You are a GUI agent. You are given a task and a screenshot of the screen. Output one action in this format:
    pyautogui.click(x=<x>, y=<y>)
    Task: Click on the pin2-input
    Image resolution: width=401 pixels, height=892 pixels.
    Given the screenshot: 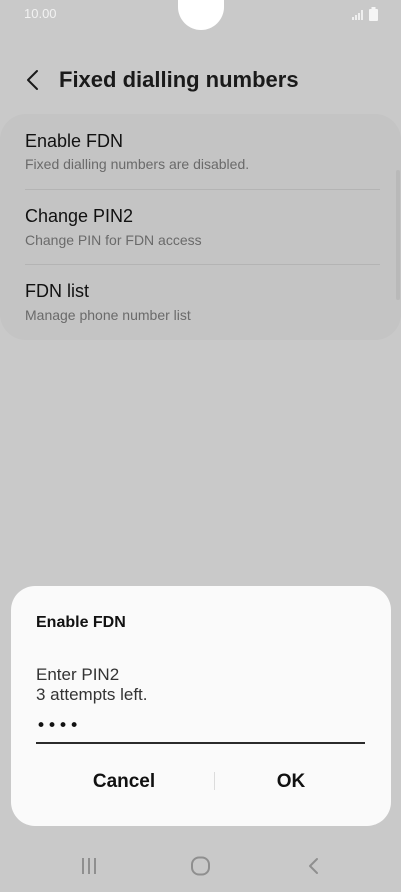 What is the action you would take?
    pyautogui.click(x=200, y=727)
    